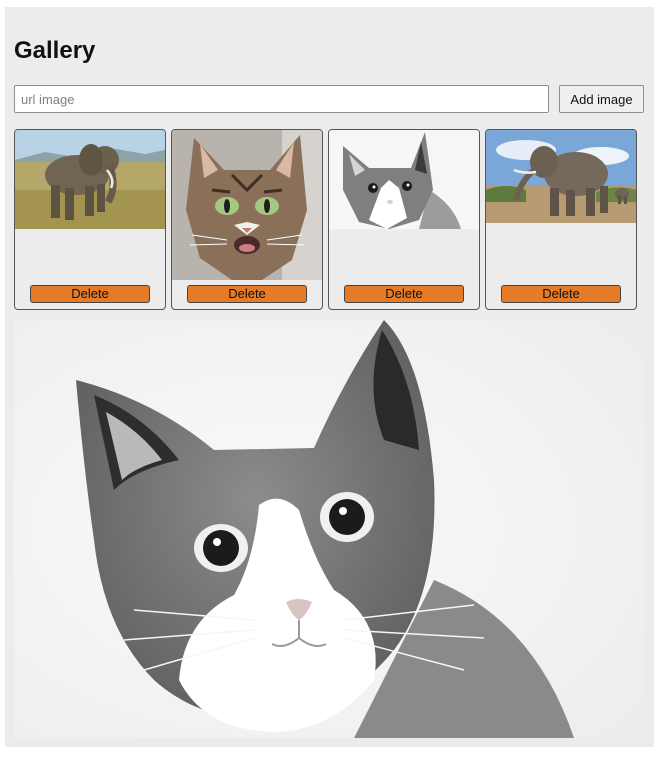 This screenshot has width=659, height=758. I want to click on add-image-button: Add image, so click(601, 99).